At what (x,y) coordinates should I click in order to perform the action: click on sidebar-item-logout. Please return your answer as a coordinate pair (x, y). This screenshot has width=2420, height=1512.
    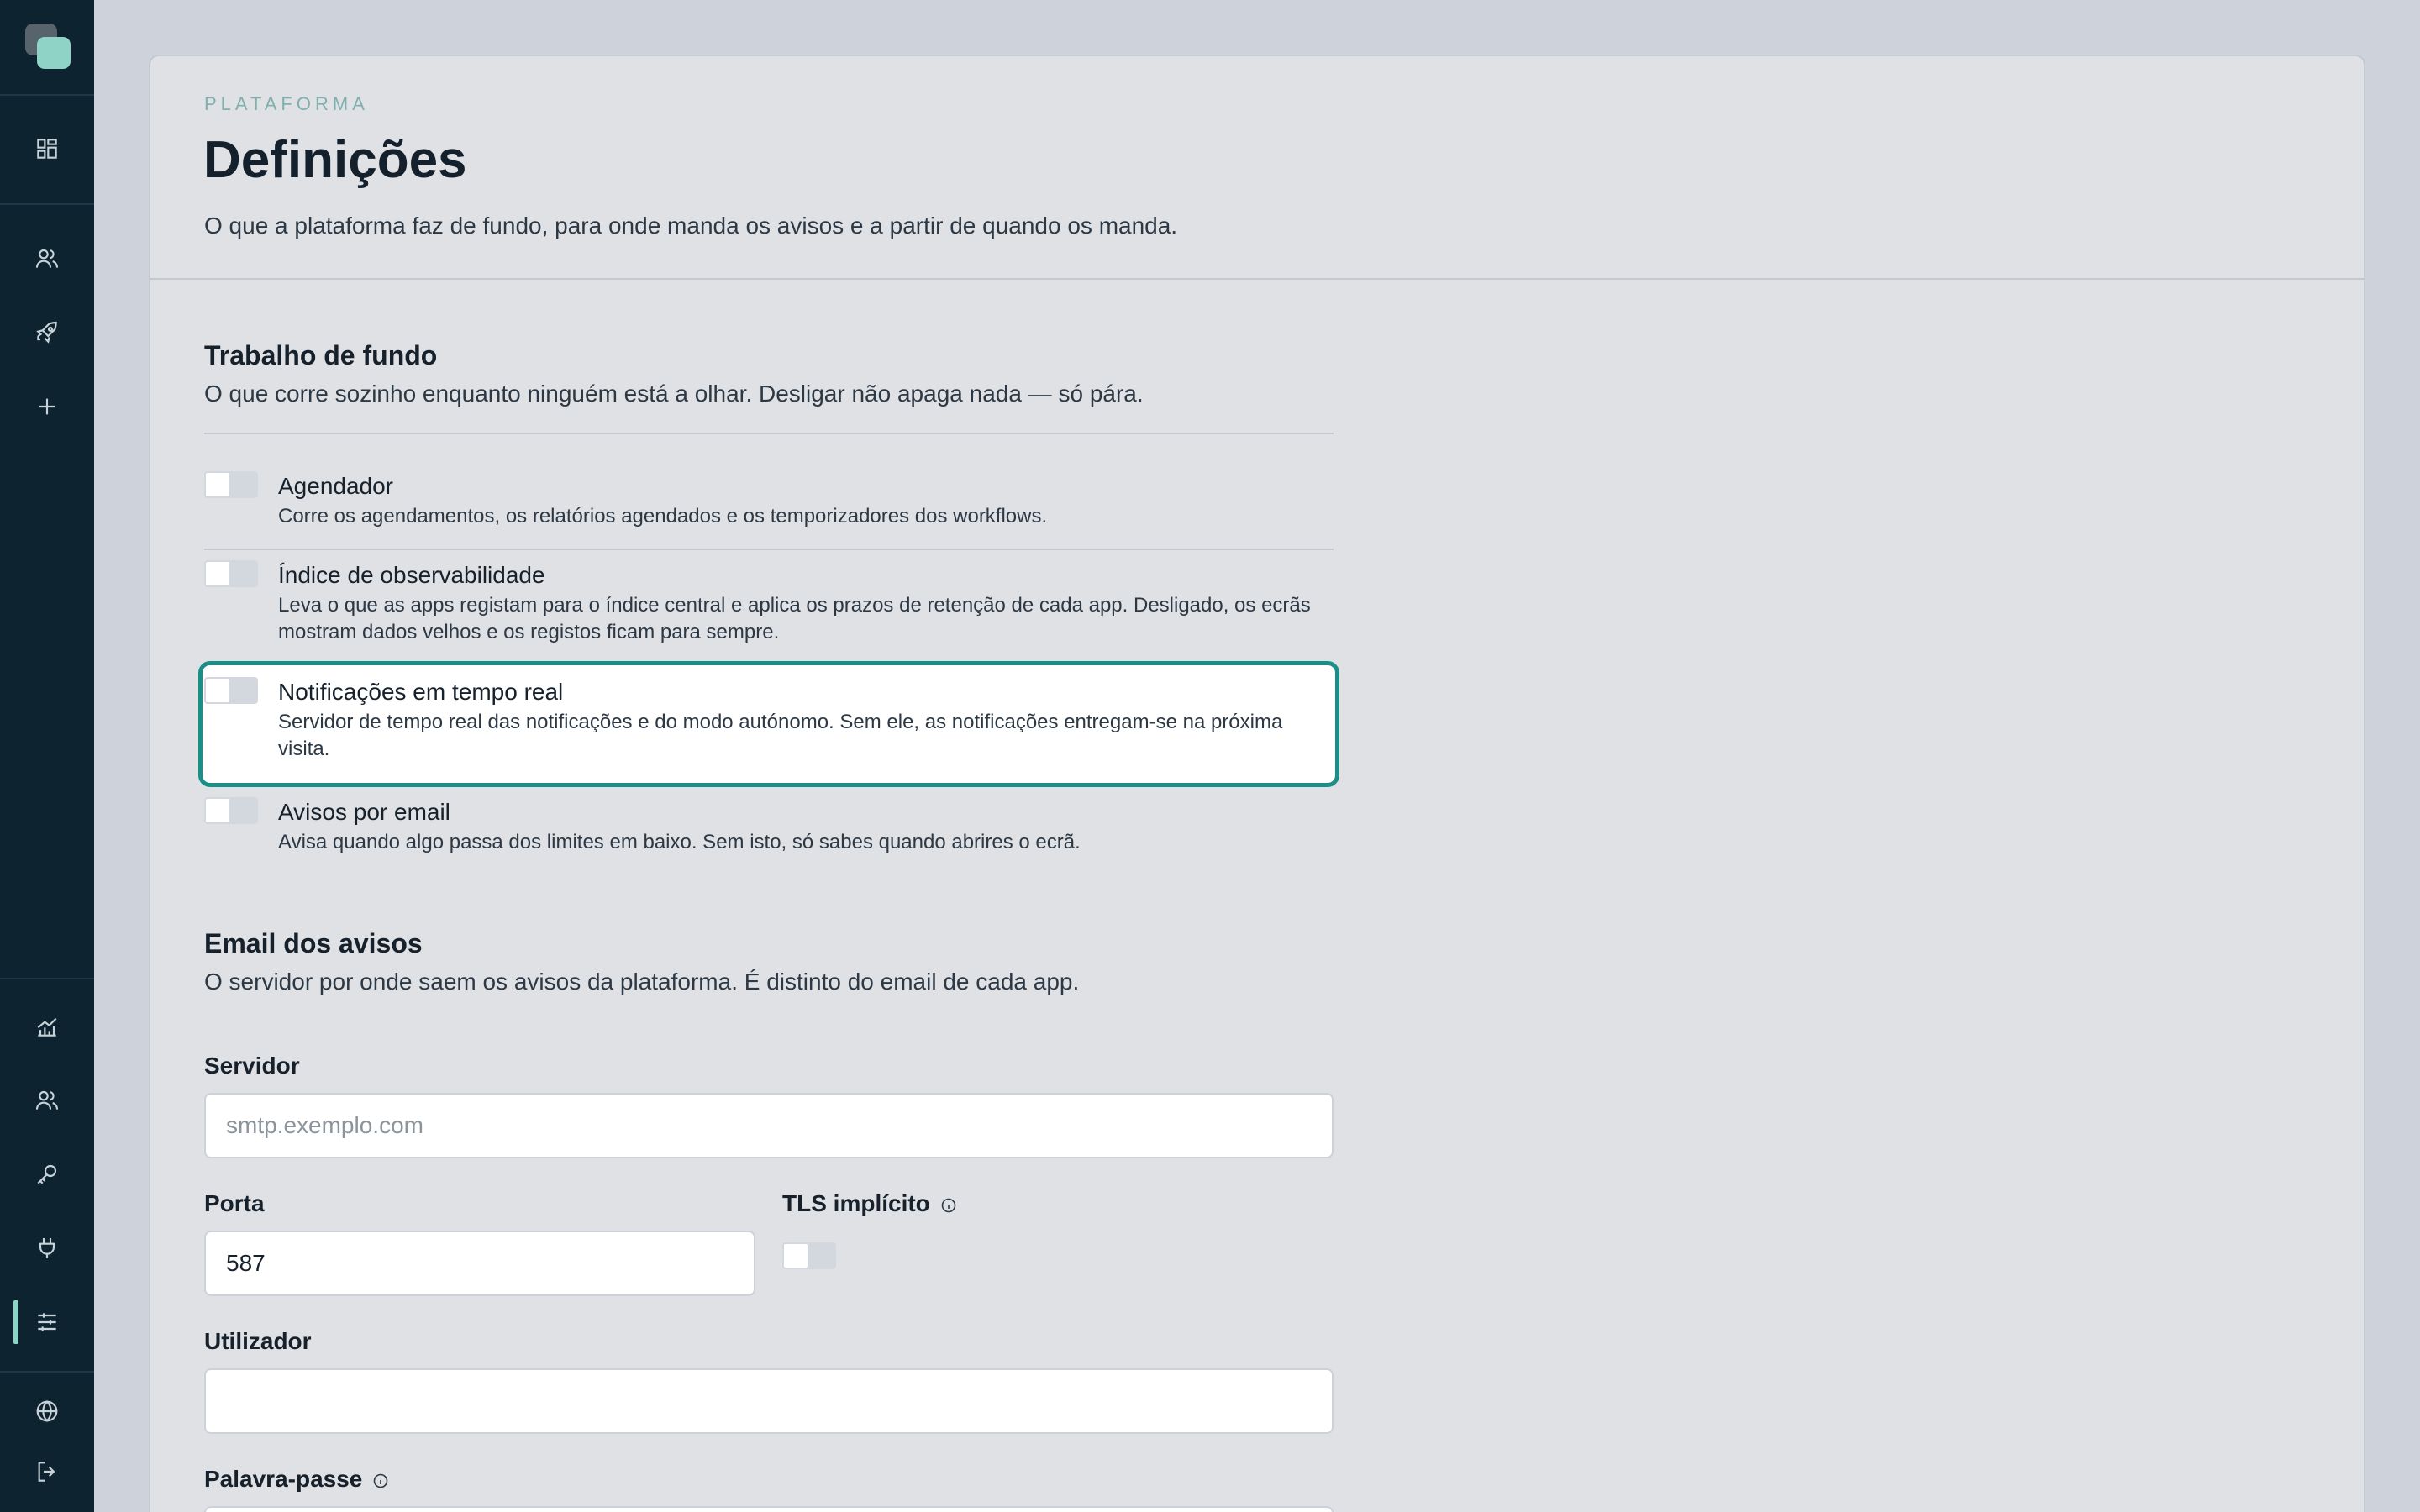
    Looking at the image, I should click on (47, 1471).